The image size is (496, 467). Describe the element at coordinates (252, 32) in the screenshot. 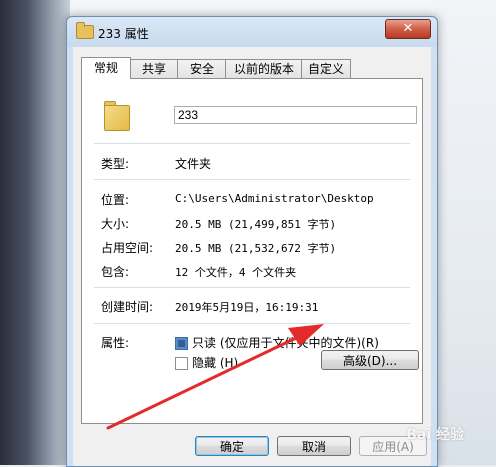

I see `title-bar: 233 属性 ✕` at that location.